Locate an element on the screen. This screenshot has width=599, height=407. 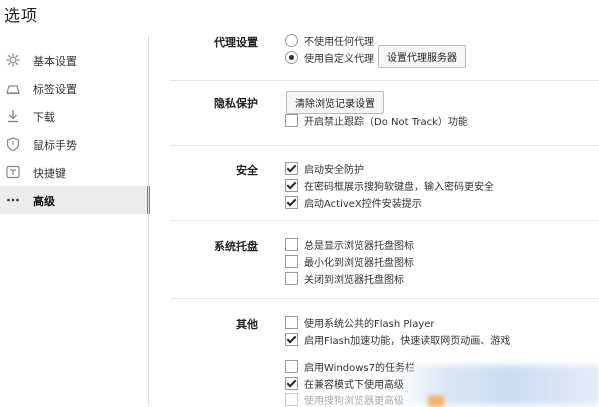
radio-custom is located at coordinates (291, 57).